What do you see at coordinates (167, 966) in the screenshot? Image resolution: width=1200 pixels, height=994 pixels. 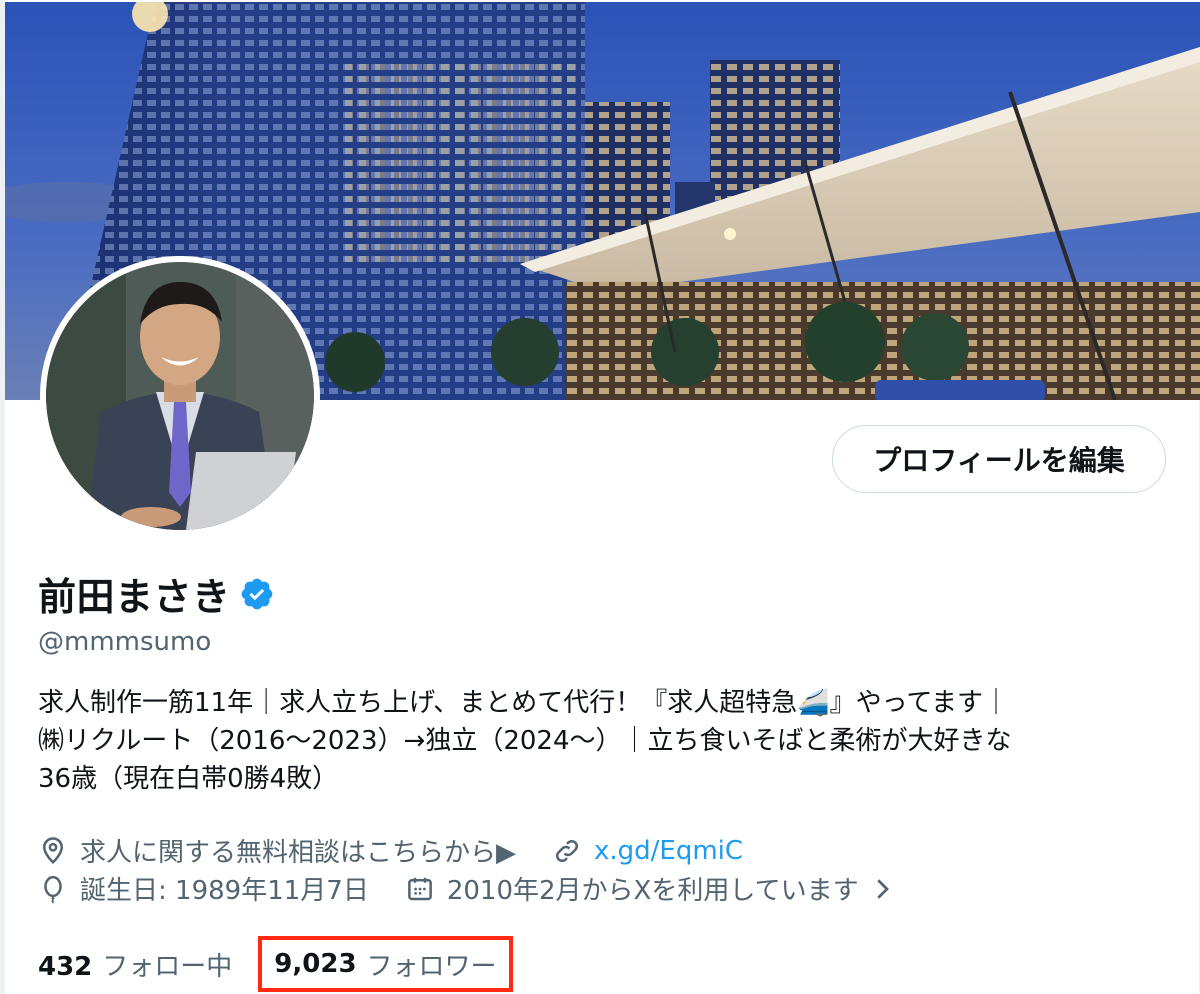 I see `following-label: フォロー中` at bounding box center [167, 966].